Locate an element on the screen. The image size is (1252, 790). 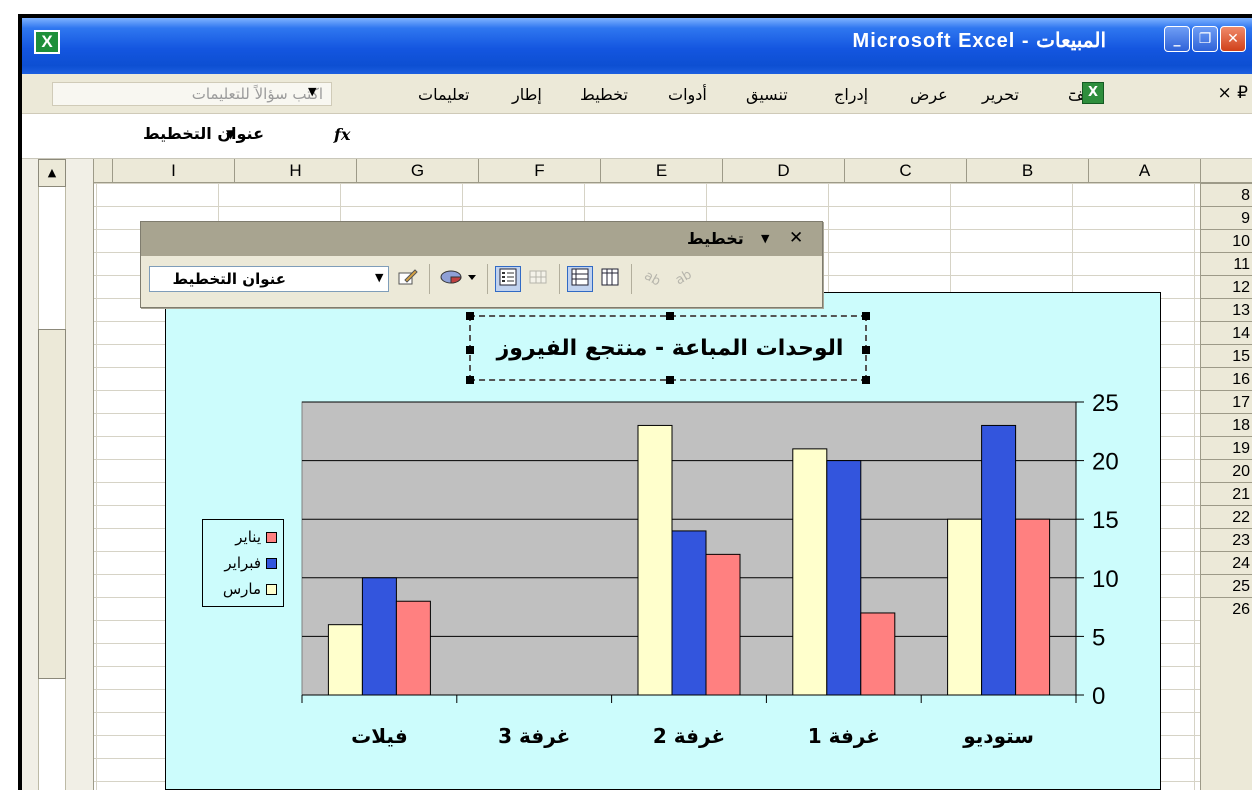
row-header: 8 is located at coordinates (1226, 194).